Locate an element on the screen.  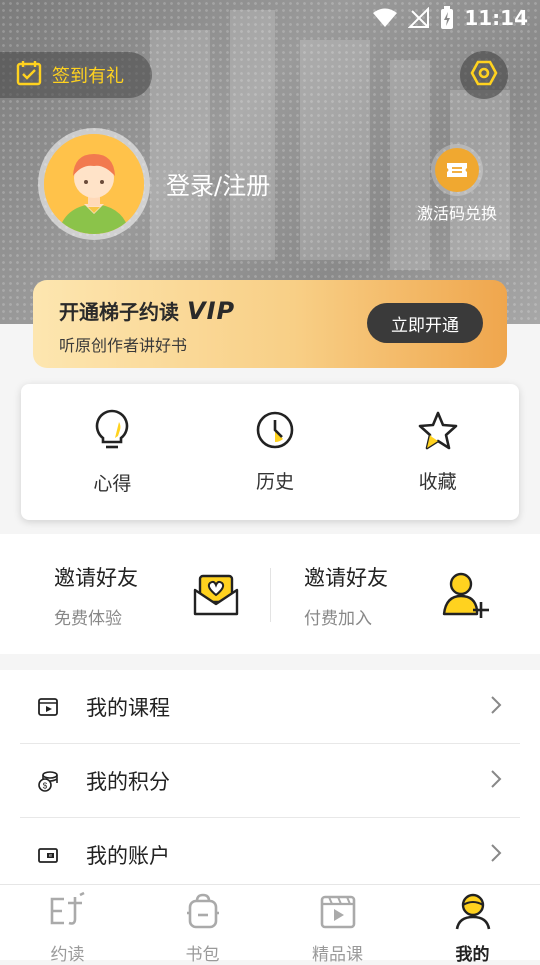
wallet-icon: e is located at coordinates (48, 855).